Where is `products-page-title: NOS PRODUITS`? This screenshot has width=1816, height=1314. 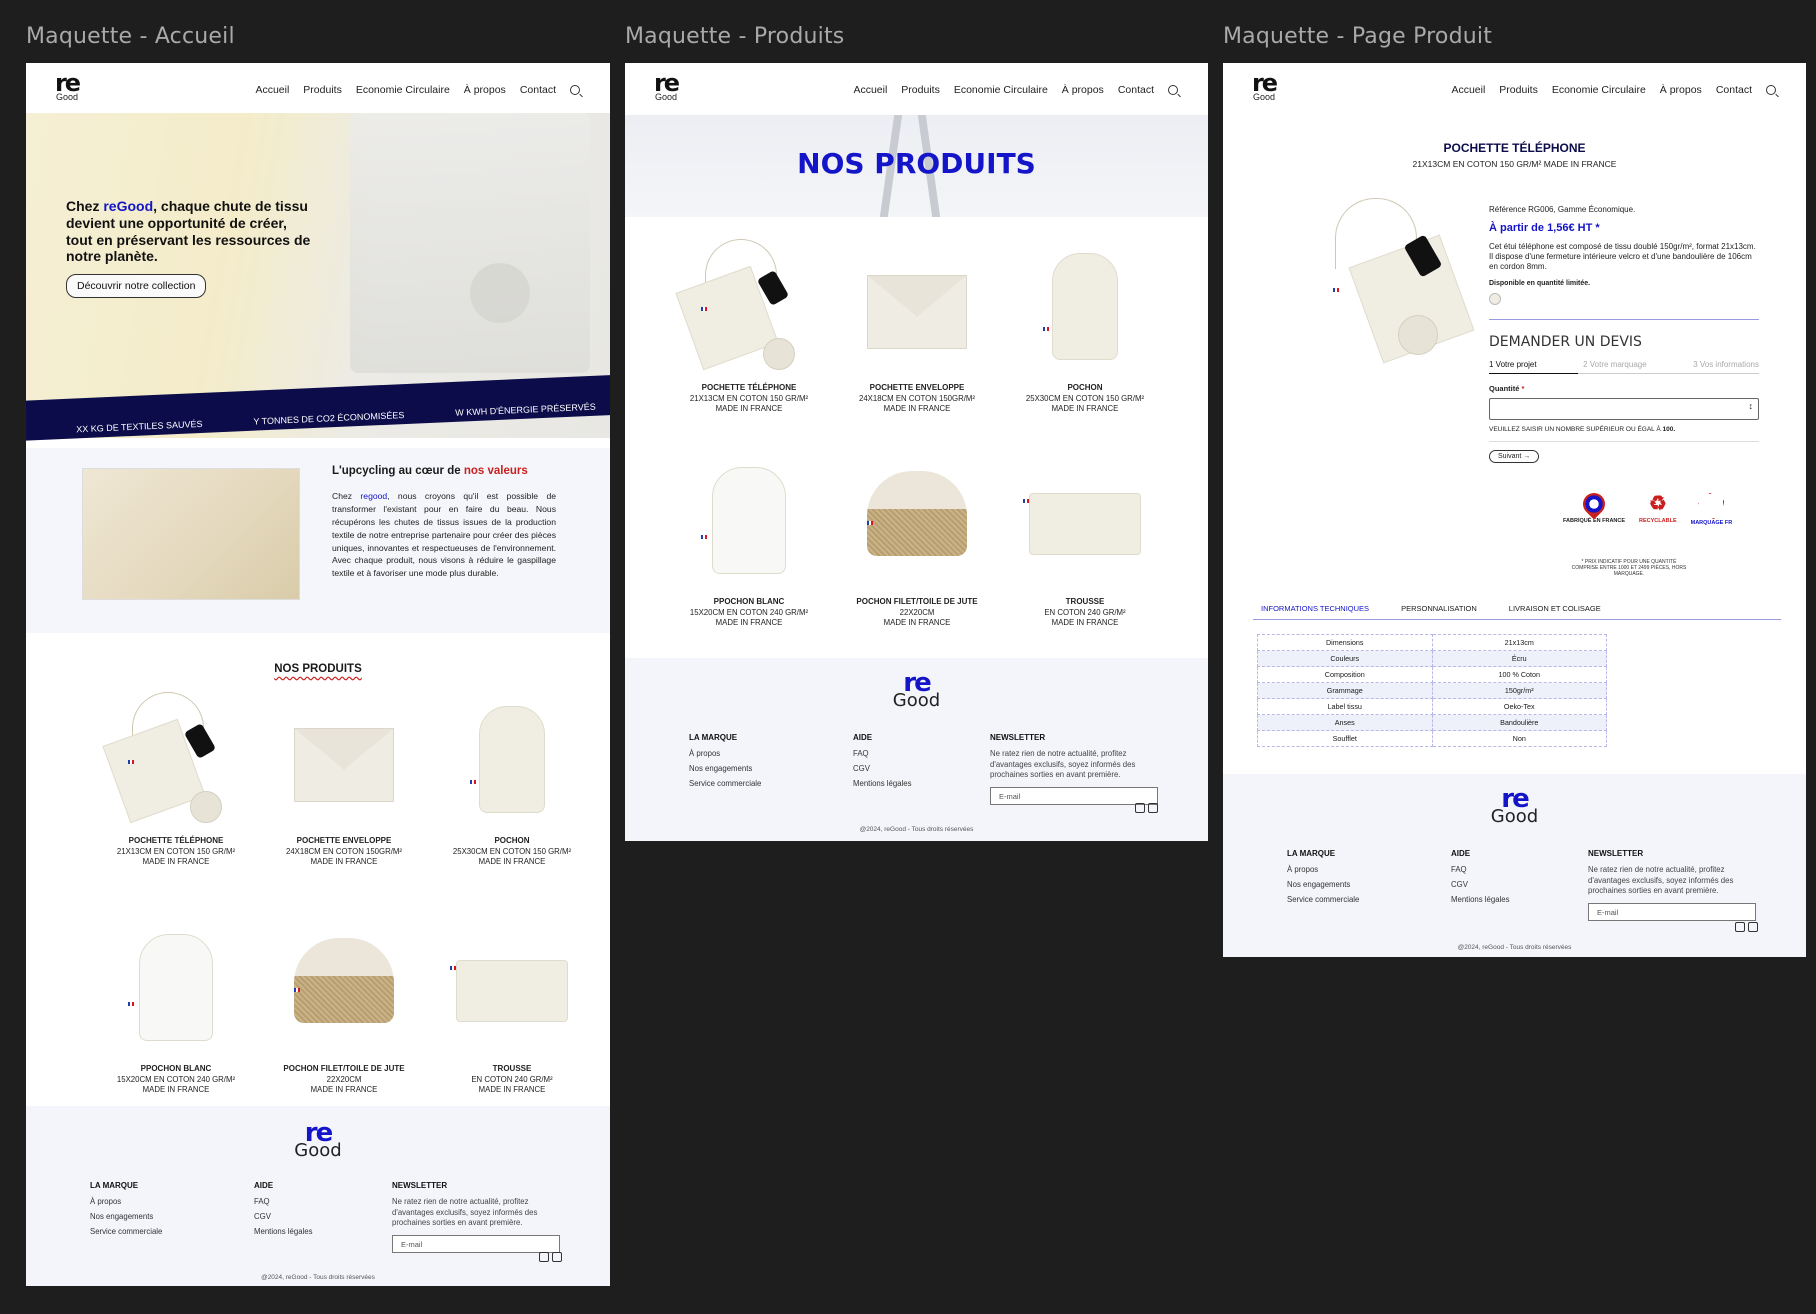
products-page-title: NOS PRODUITS is located at coordinates (916, 163).